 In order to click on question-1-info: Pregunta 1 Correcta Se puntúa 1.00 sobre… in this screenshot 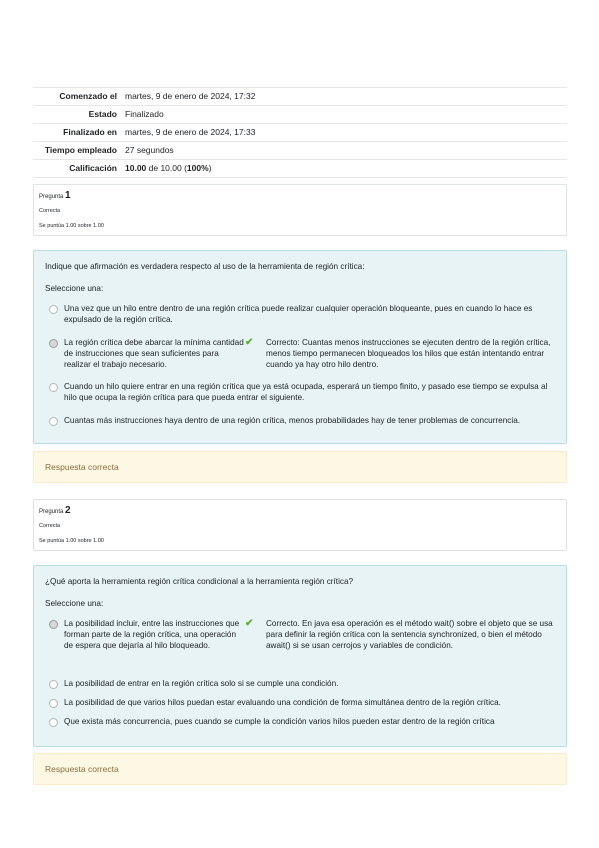, I will do `click(300, 210)`.